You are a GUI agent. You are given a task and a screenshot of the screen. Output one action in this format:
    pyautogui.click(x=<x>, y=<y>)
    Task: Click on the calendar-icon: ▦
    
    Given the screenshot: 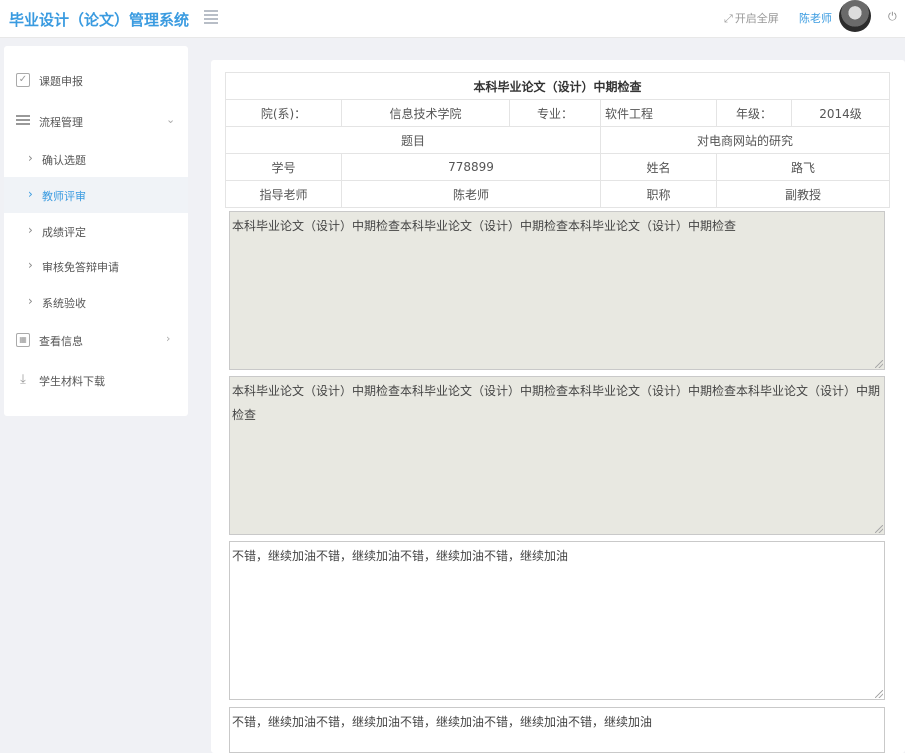 What is the action you would take?
    pyautogui.click(x=23, y=340)
    